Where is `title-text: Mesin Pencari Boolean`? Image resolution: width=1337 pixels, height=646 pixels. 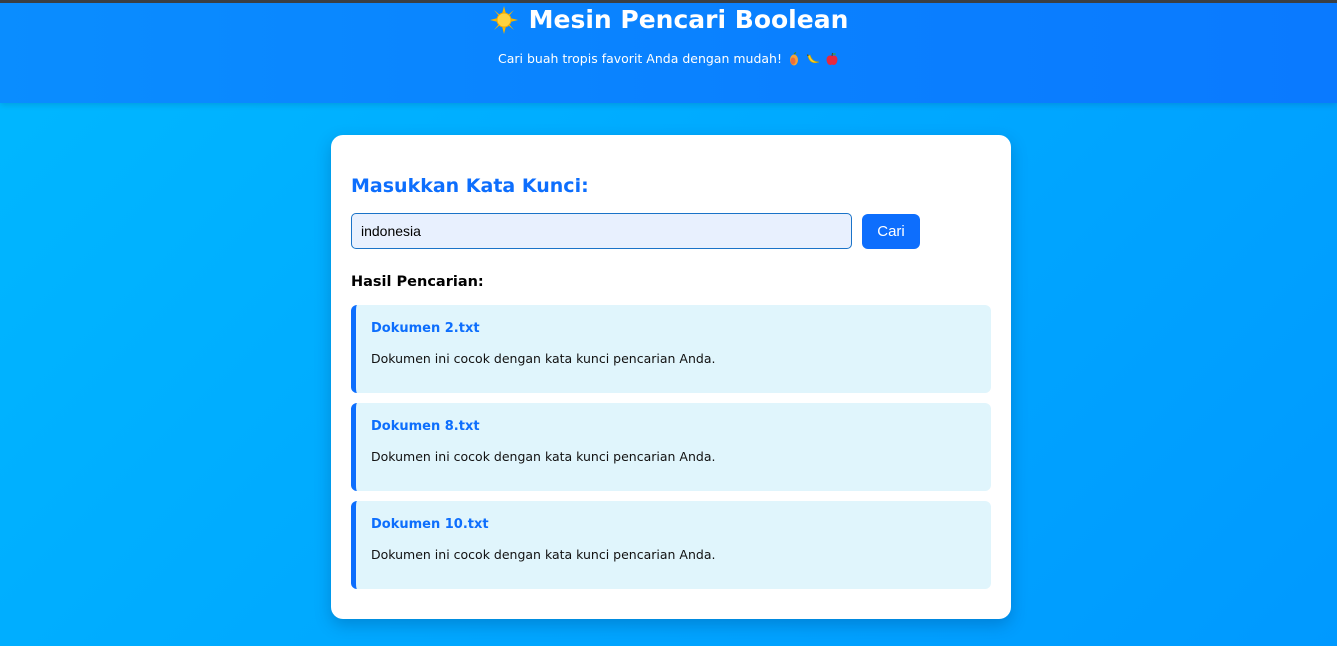 title-text: Mesin Pencari Boolean is located at coordinates (688, 19).